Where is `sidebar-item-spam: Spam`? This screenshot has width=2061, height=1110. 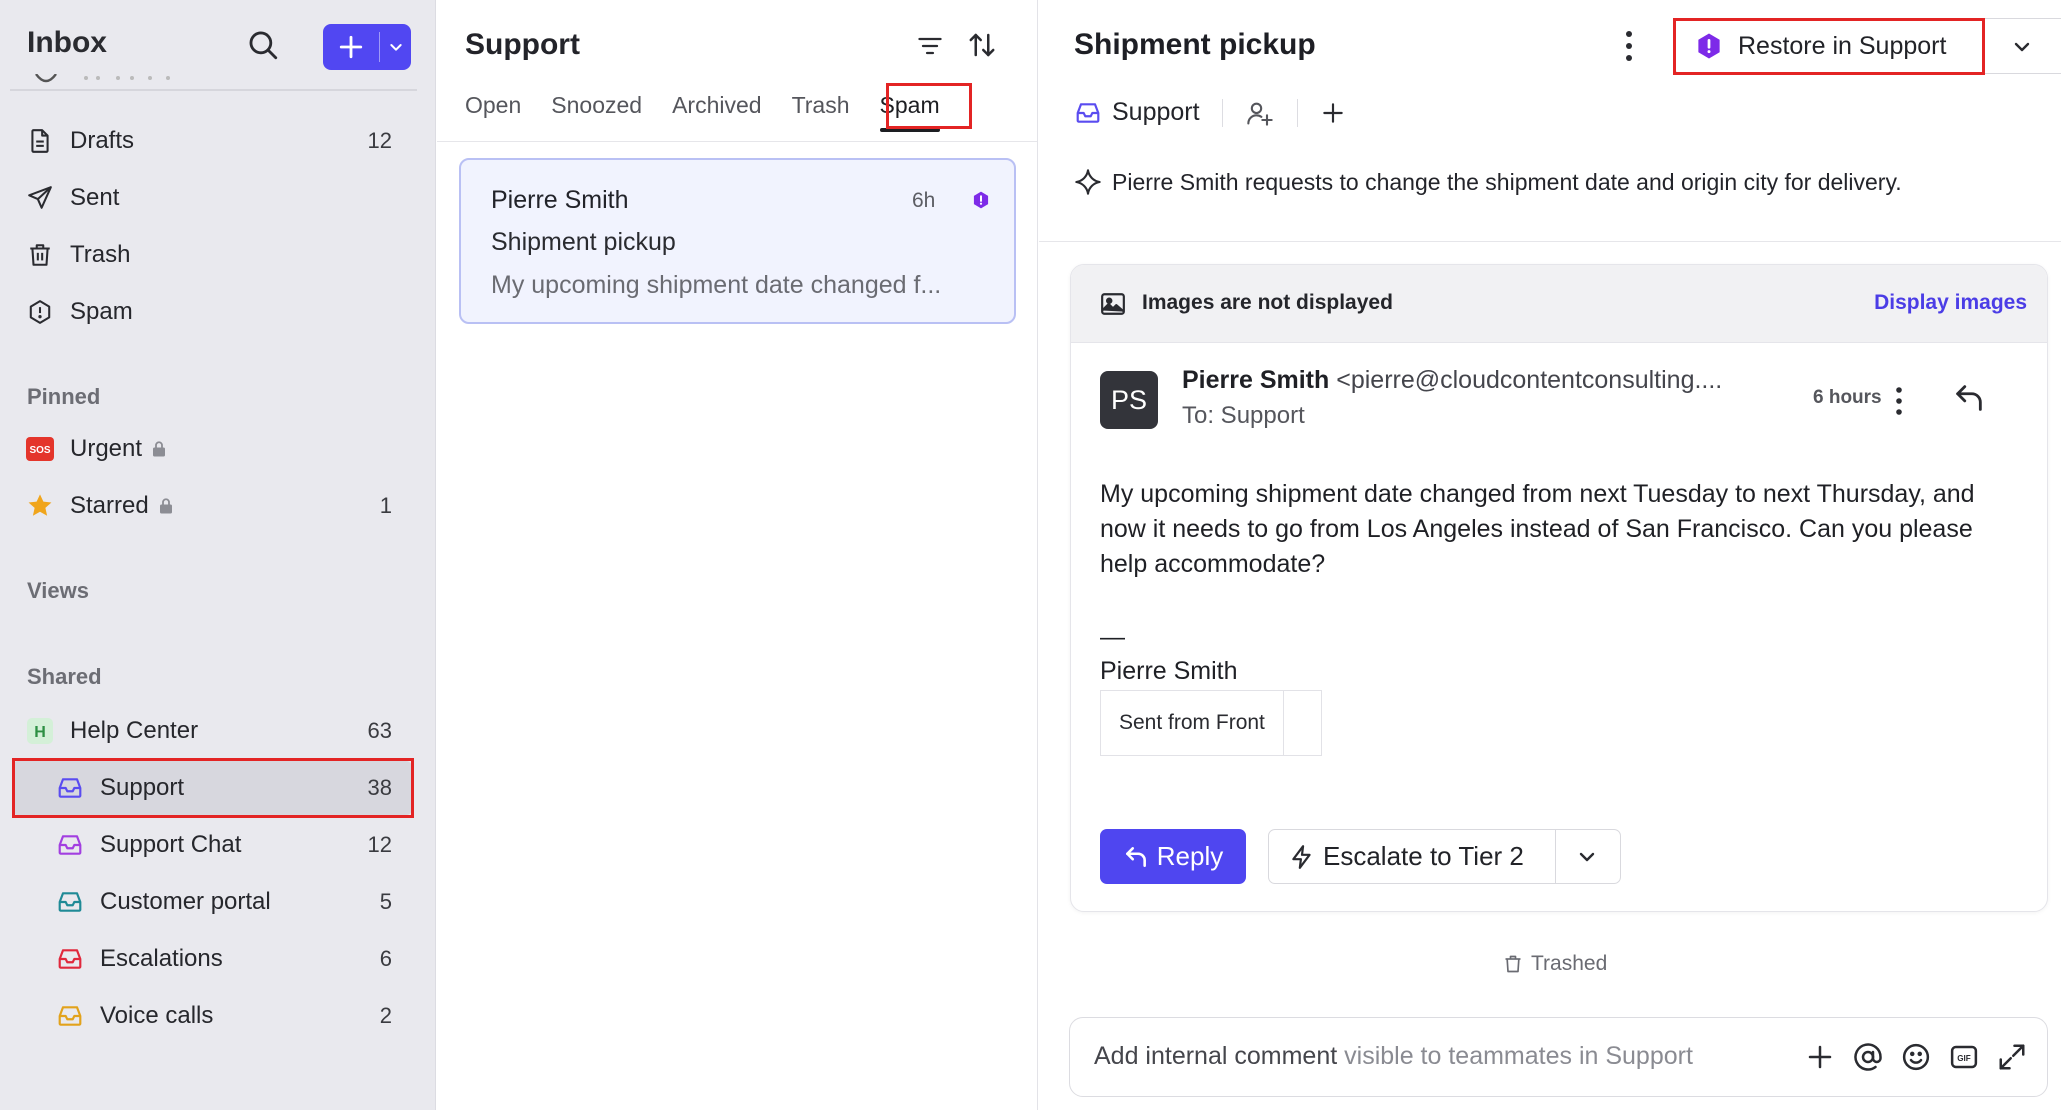 sidebar-item-spam: Spam is located at coordinates (212, 312).